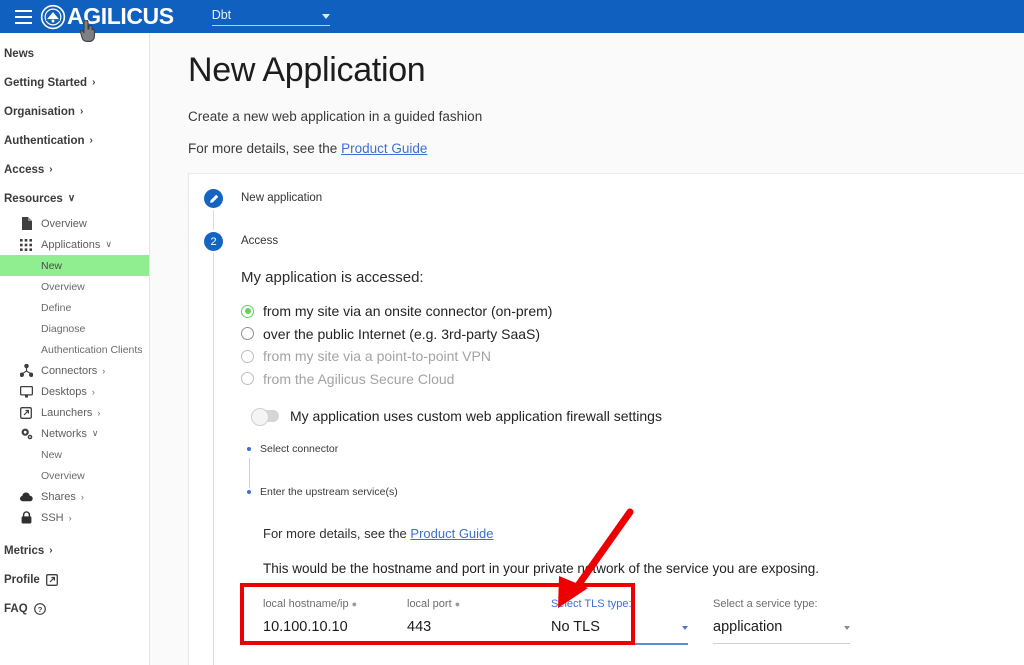  I want to click on organisation-selector: Dbt, so click(270, 16).